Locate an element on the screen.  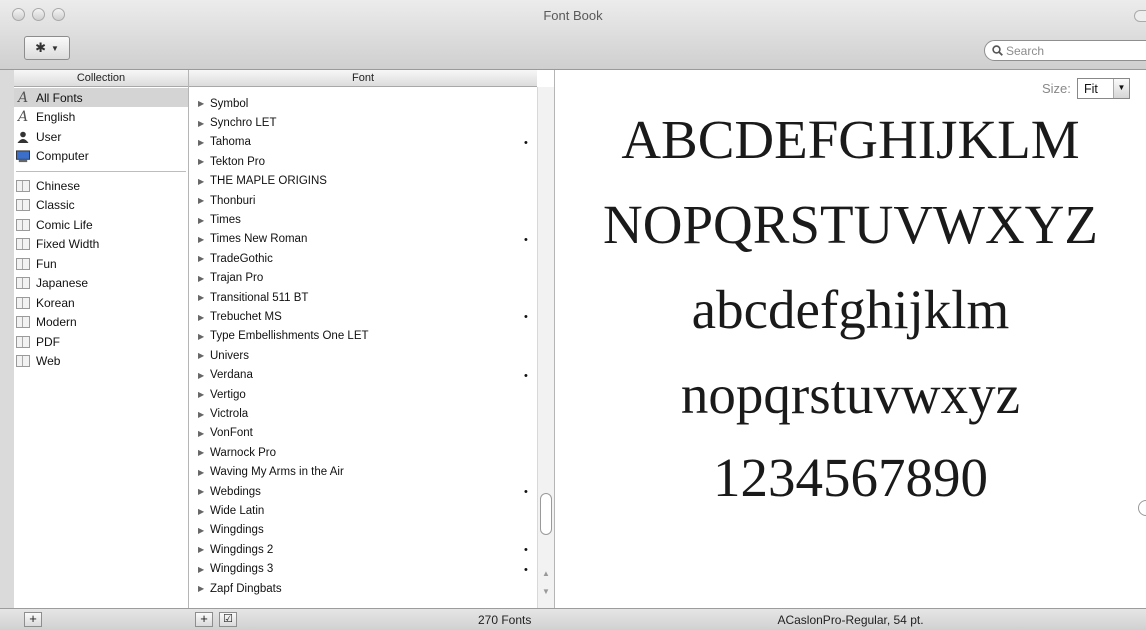
collection-item: User is located at coordinates (101, 136).